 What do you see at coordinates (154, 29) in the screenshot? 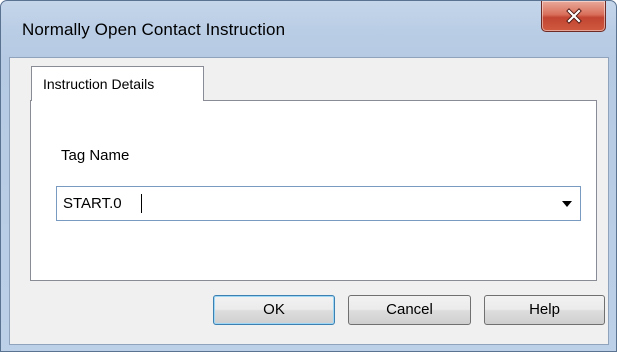
I see `window-title: Normally Open Contact Instruction` at bounding box center [154, 29].